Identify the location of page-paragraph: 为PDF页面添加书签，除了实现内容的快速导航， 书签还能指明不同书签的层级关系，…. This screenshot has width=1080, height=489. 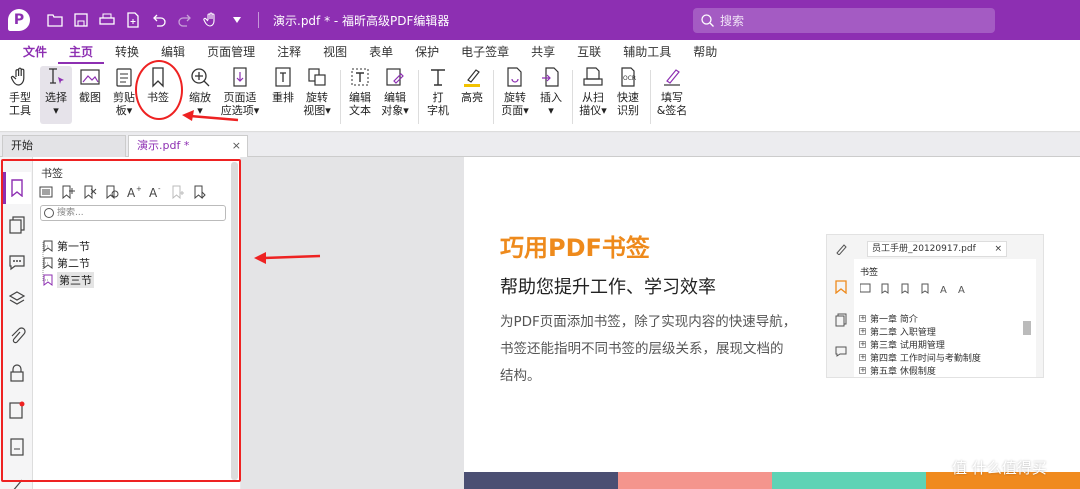
(655, 349).